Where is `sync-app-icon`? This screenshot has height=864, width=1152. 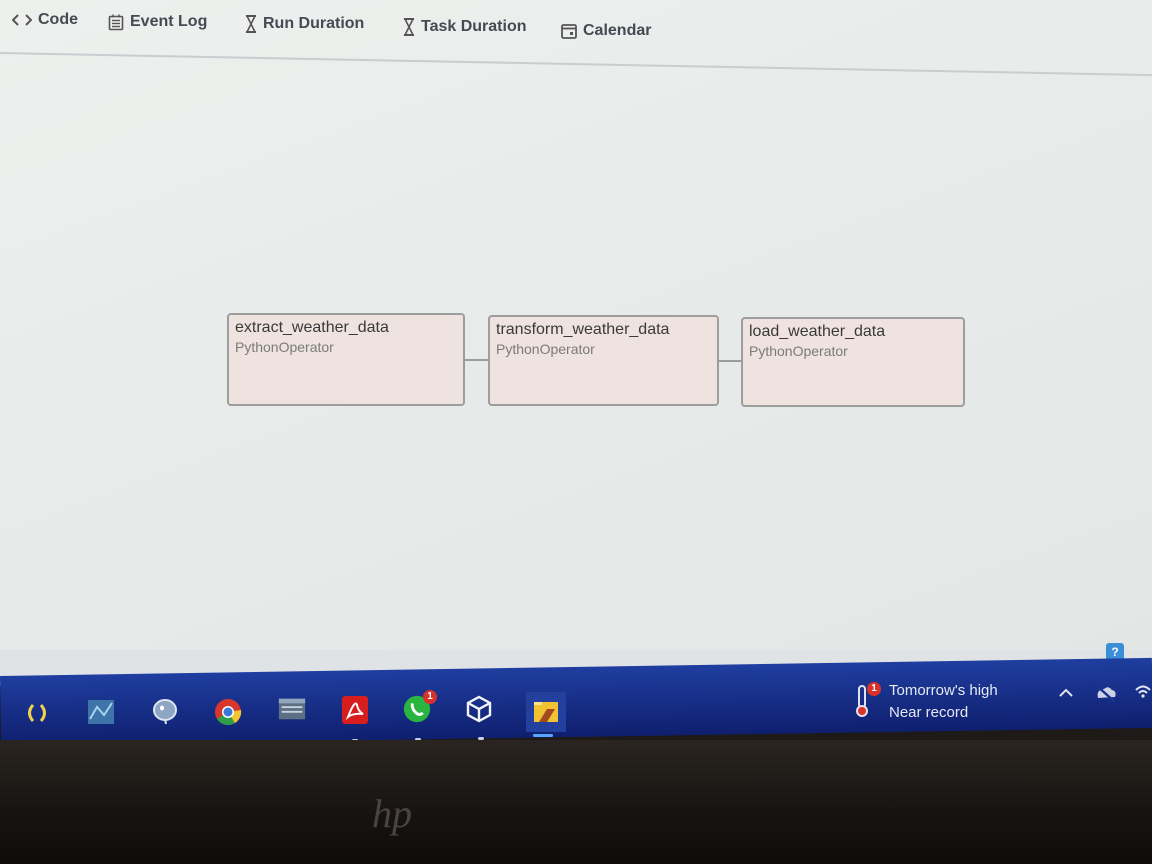
sync-app-icon is located at coordinates (37, 713).